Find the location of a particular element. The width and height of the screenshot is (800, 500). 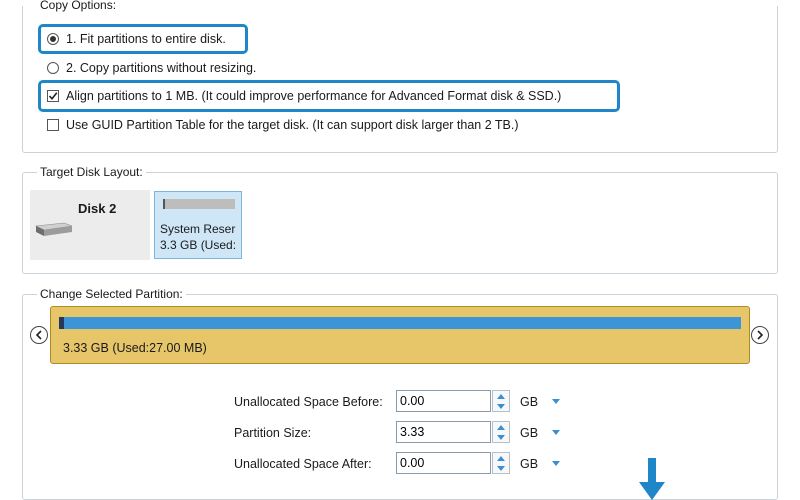

partition-size-unit: GB is located at coordinates (529, 433).